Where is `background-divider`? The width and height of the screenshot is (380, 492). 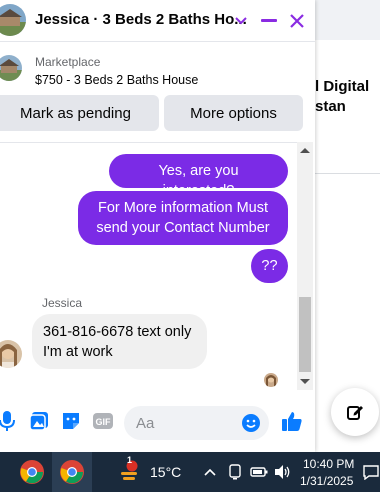 background-divider is located at coordinates (347, 173).